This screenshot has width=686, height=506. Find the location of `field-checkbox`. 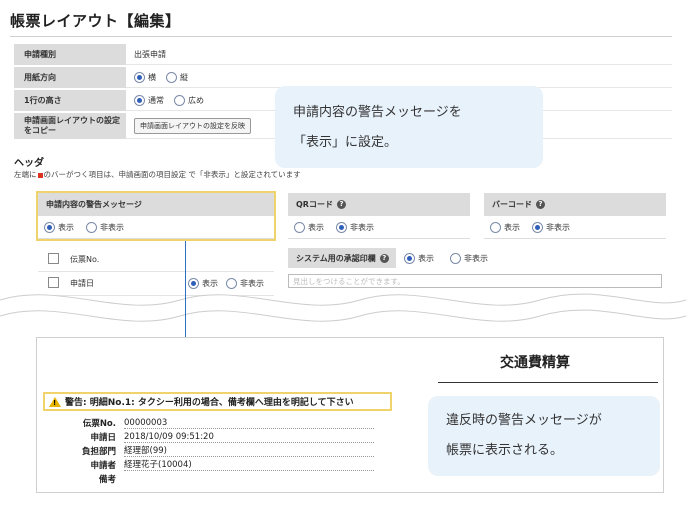

field-checkbox is located at coordinates (53, 258).